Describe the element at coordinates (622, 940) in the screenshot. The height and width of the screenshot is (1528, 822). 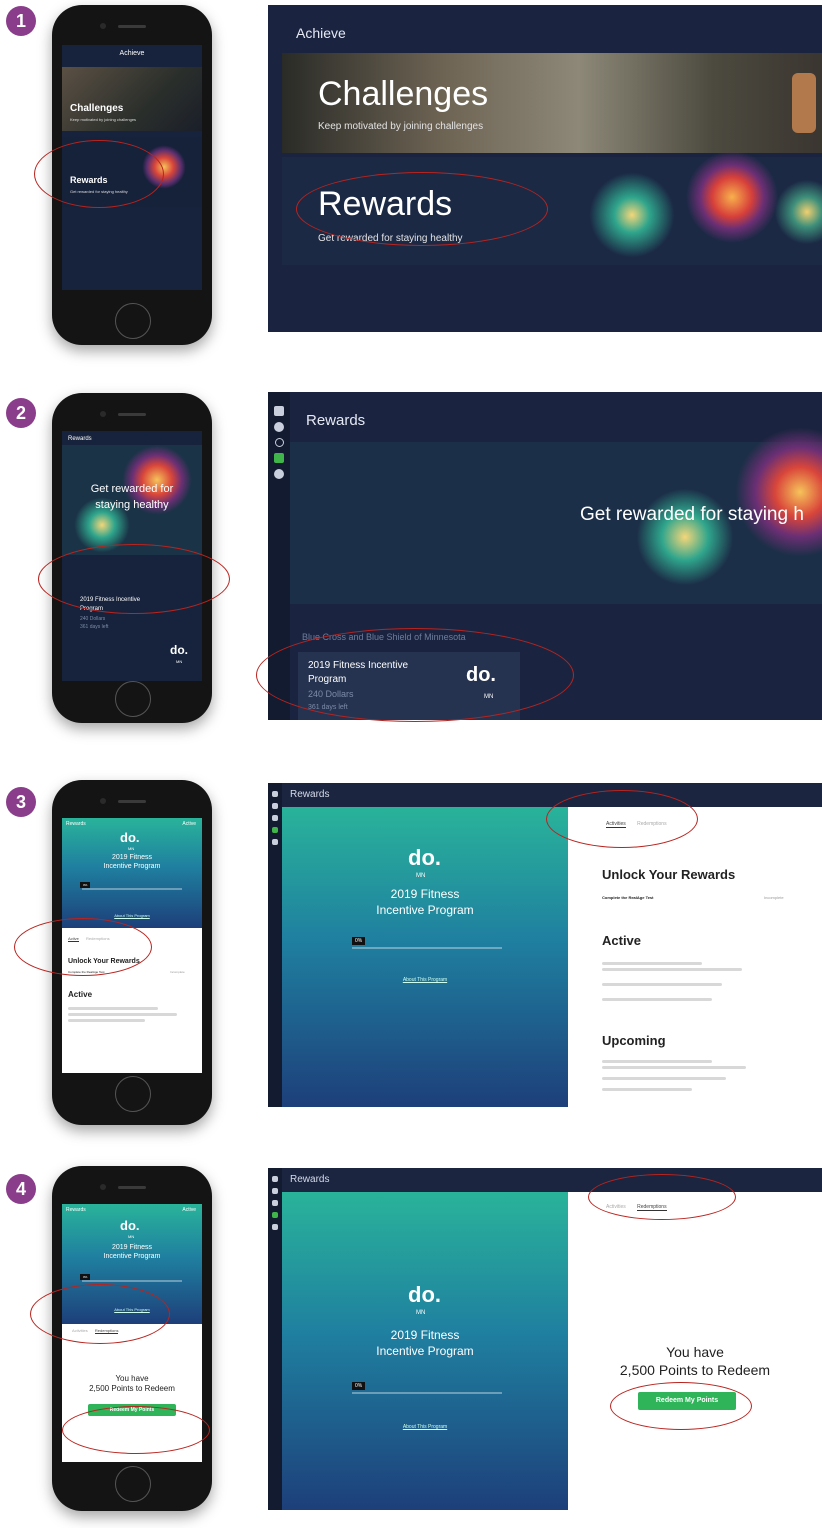
I see `active-heading: Active` at that location.